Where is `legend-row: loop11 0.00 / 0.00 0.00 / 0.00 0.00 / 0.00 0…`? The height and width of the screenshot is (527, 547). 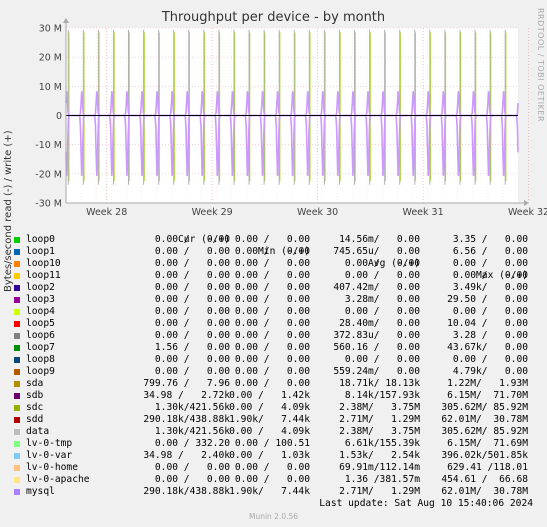 legend-row: loop11 0.00 / 0.00 0.00 / 0.00 0.00 / 0.00 0… is located at coordinates (273, 276).